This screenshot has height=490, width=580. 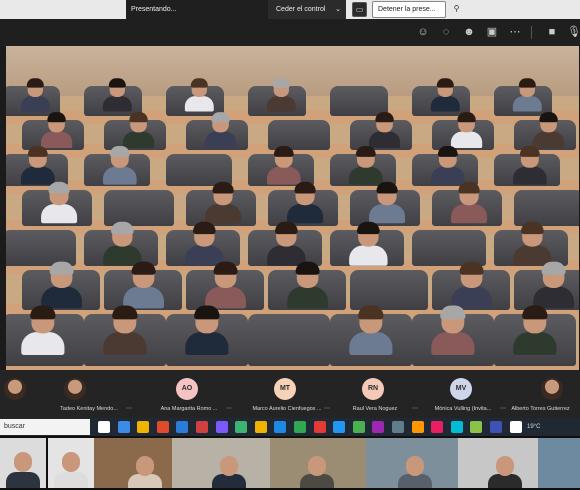 I want to click on pin-icon: ⚲, so click(x=456, y=9).